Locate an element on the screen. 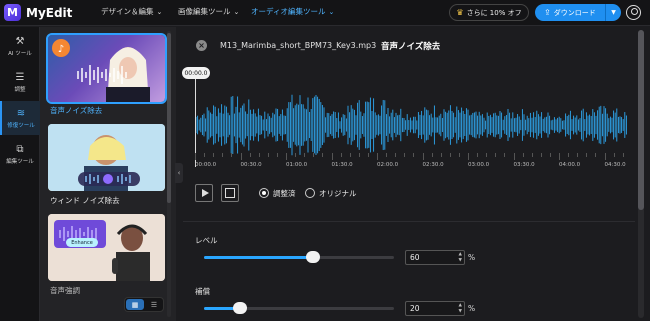 The width and height of the screenshot is (650, 321). list-view-icon: ☰ is located at coordinates (154, 304).